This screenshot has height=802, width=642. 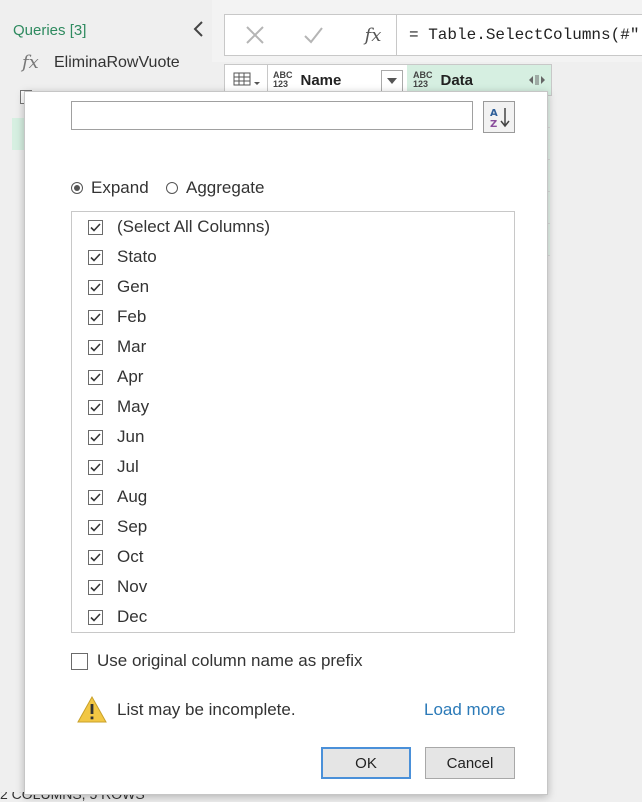 I want to click on column-label: Stato, so click(x=137, y=256).